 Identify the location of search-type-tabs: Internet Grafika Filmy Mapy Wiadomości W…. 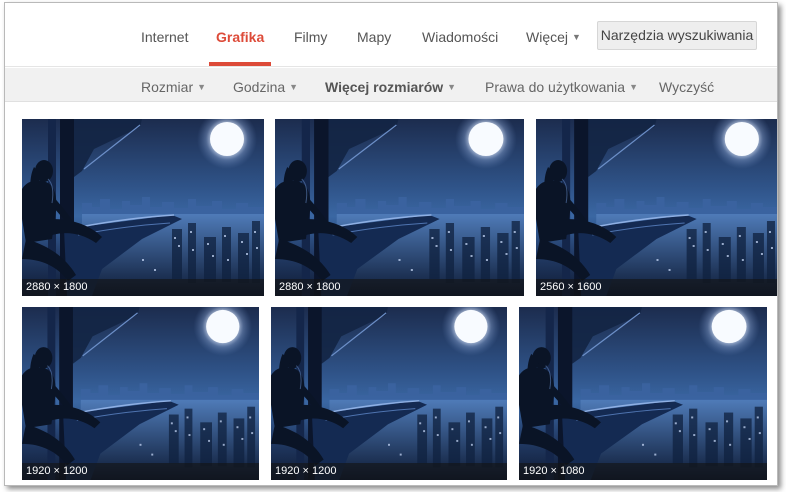
(391, 35).